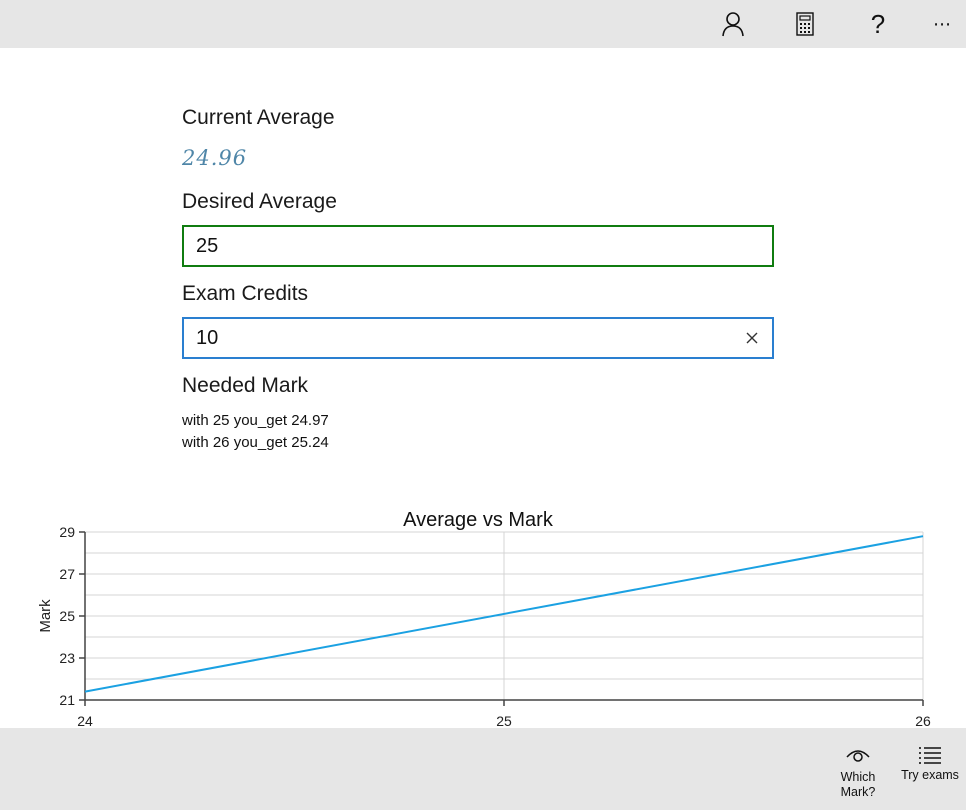  What do you see at coordinates (858, 769) in the screenshot?
I see `which-mark-button: Which Mark?` at bounding box center [858, 769].